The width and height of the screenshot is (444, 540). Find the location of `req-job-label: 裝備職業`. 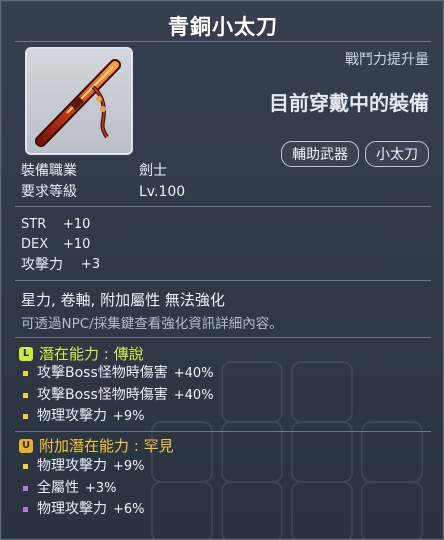

req-job-label: 裝備職業 is located at coordinates (49, 171).